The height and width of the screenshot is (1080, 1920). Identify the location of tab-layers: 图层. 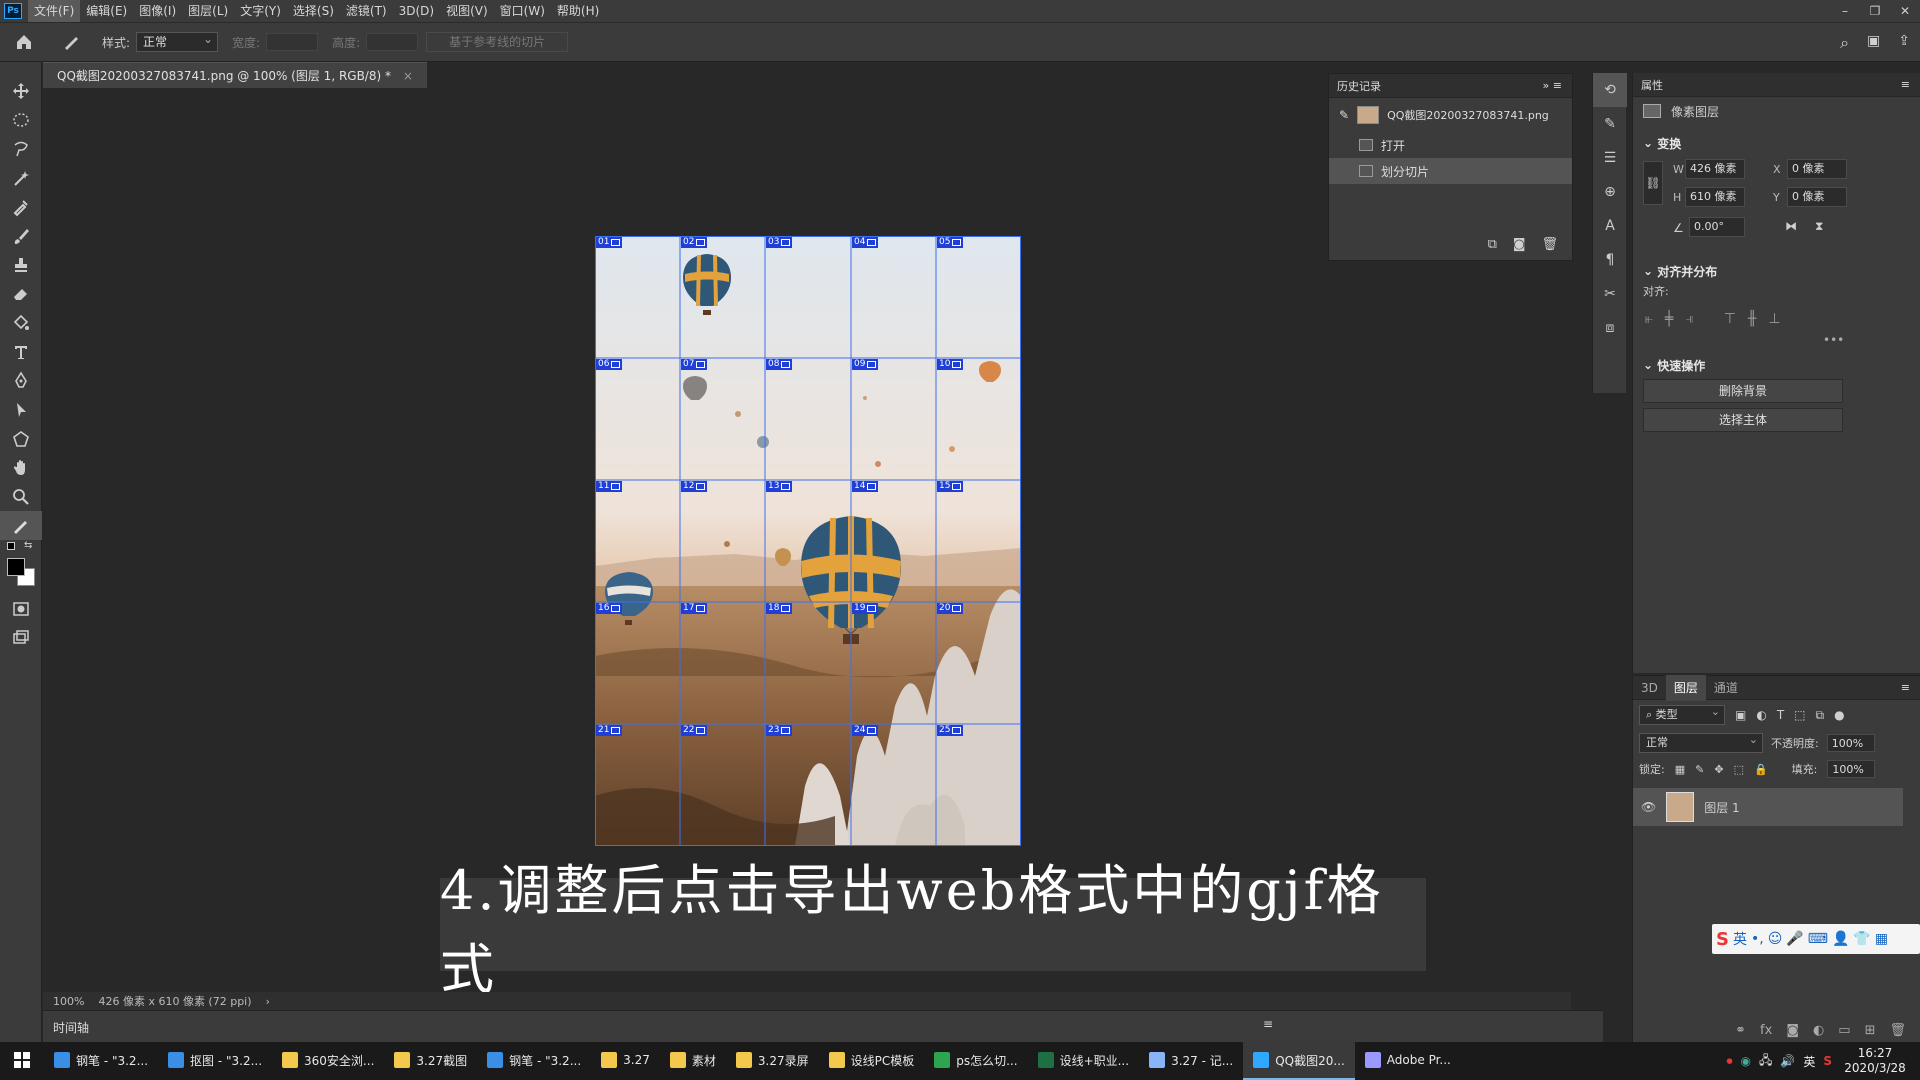
(1685, 687).